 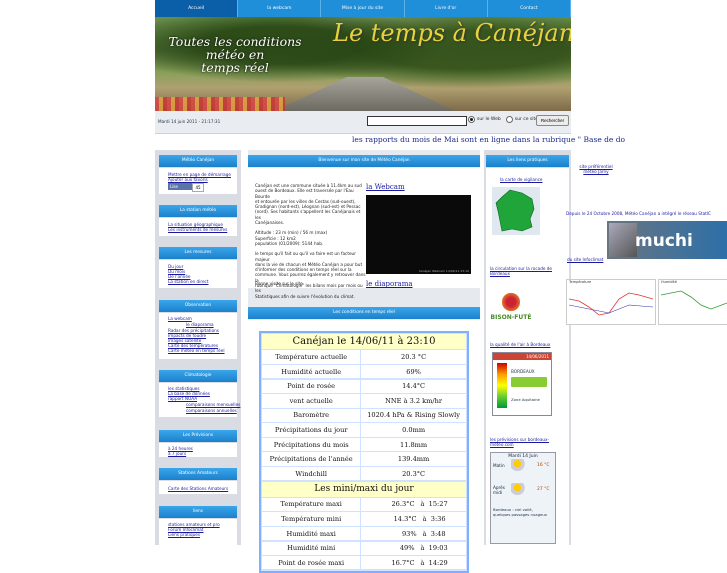 I want to click on conditions-header: Les conditions en temps réel, so click(x=364, y=313).